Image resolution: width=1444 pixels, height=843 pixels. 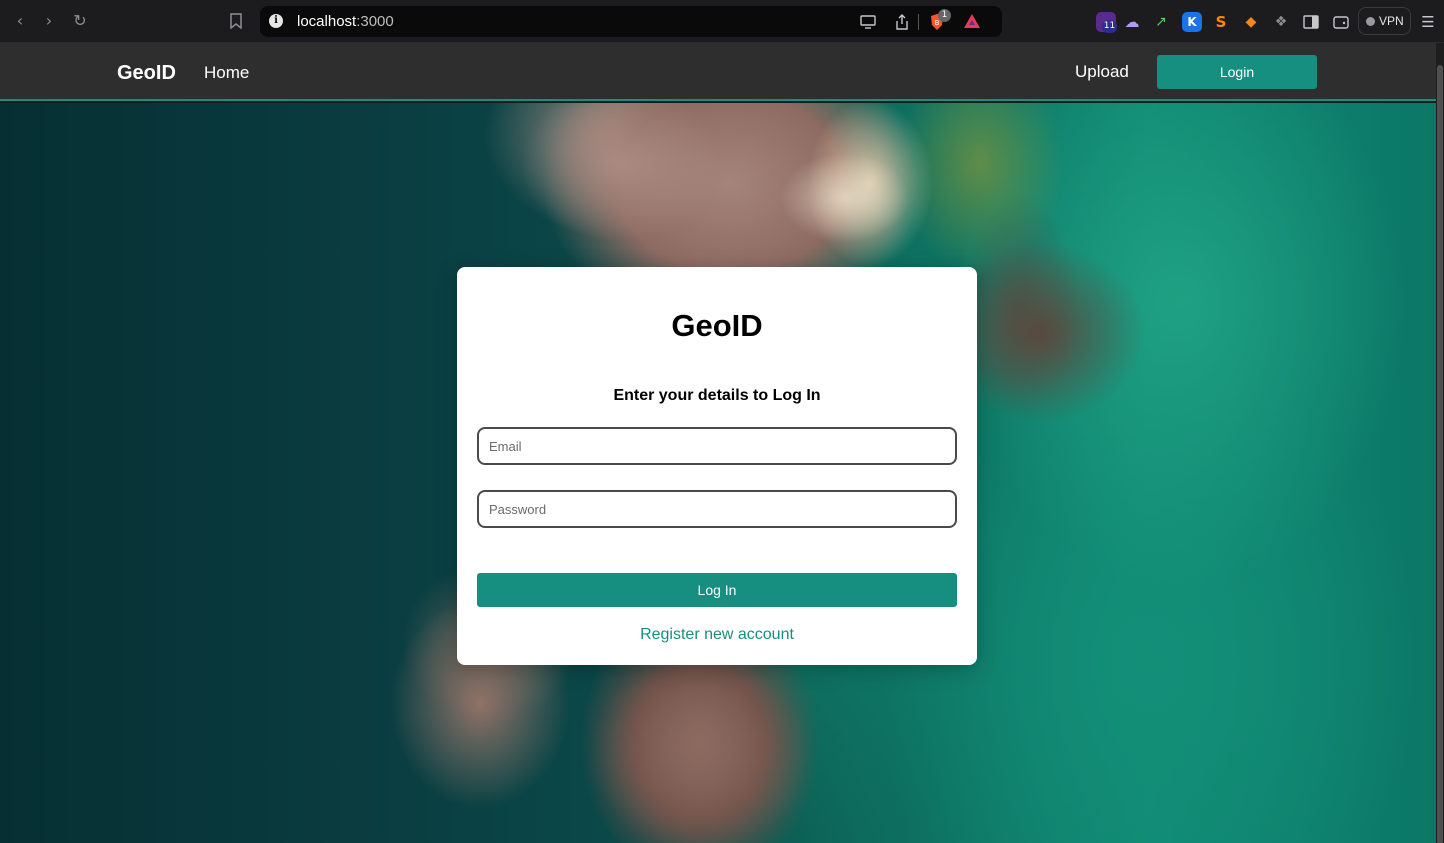 What do you see at coordinates (1109, 26) in the screenshot?
I see `extension-badge: 11` at bounding box center [1109, 26].